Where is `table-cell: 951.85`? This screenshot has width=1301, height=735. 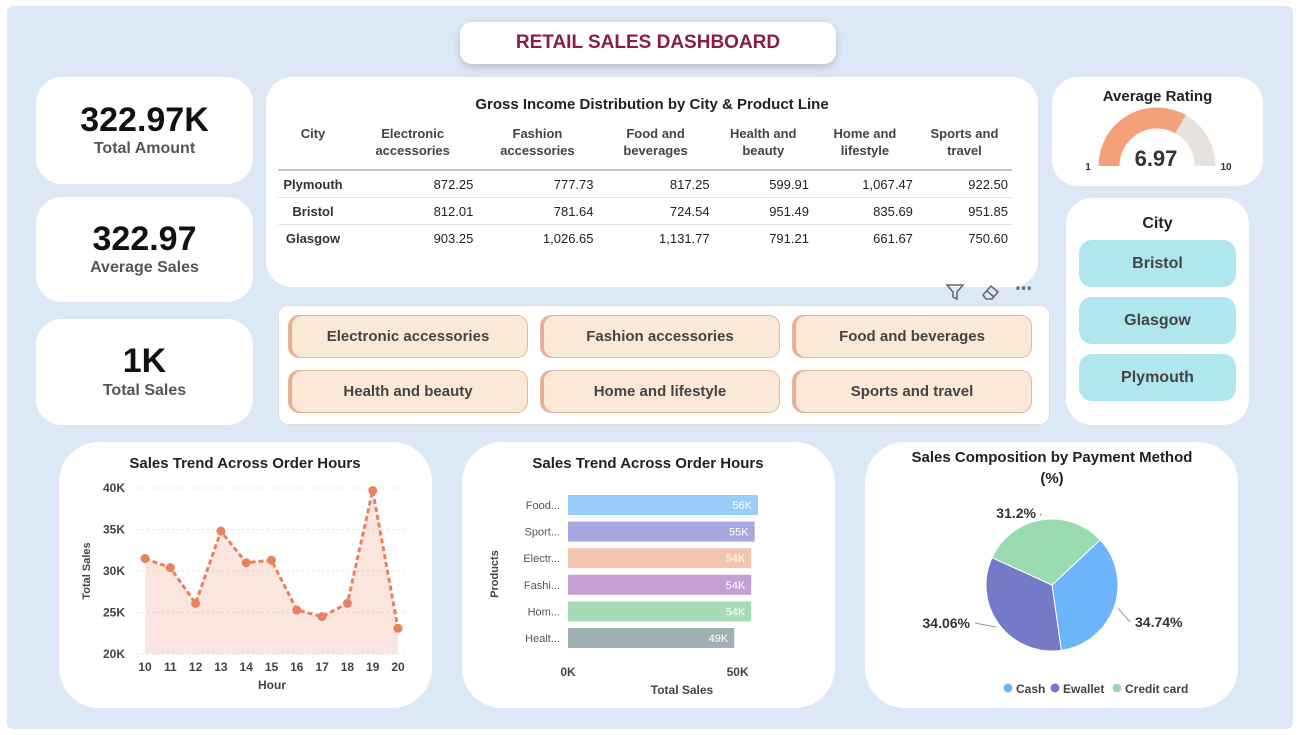
table-cell: 951.85 is located at coordinates (964, 211).